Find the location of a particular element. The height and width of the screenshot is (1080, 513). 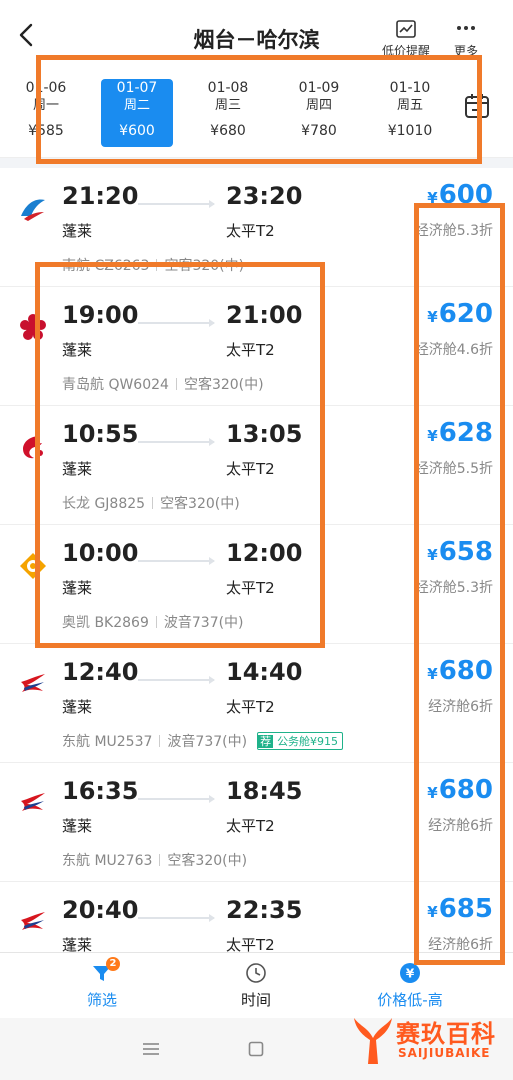

price-sort-button: ¥ 价格低-高 is located at coordinates (410, 985).